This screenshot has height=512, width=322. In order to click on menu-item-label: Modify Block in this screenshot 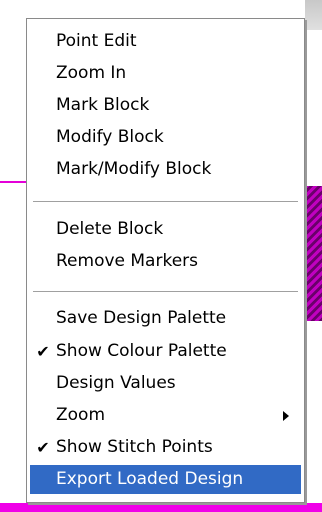, I will do `click(110, 137)`.